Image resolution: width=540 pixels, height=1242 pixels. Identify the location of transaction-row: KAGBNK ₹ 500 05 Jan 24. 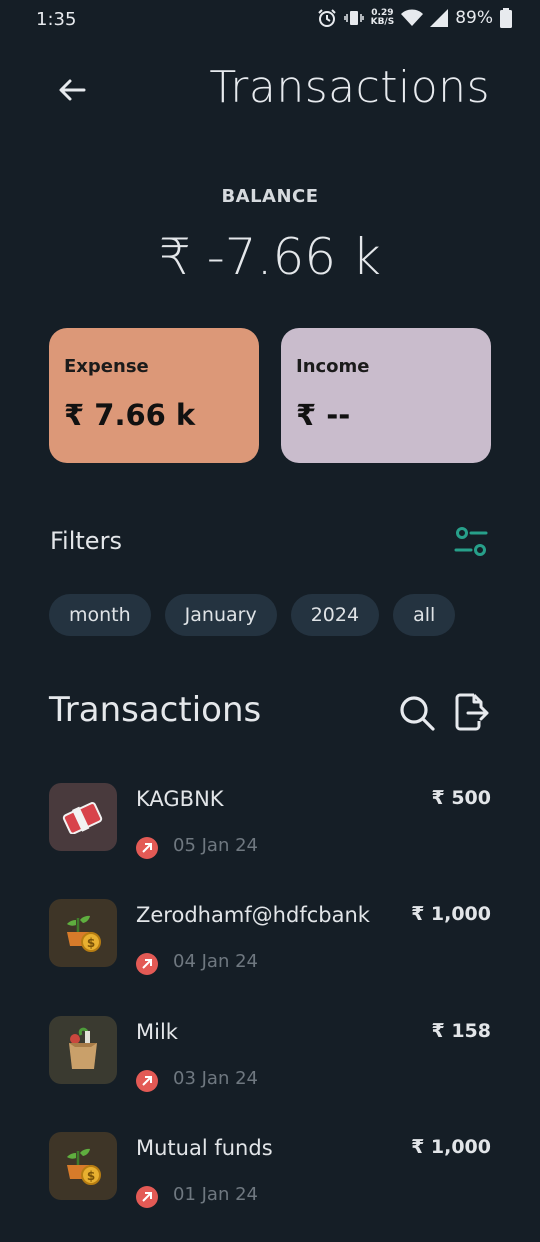
(270, 838).